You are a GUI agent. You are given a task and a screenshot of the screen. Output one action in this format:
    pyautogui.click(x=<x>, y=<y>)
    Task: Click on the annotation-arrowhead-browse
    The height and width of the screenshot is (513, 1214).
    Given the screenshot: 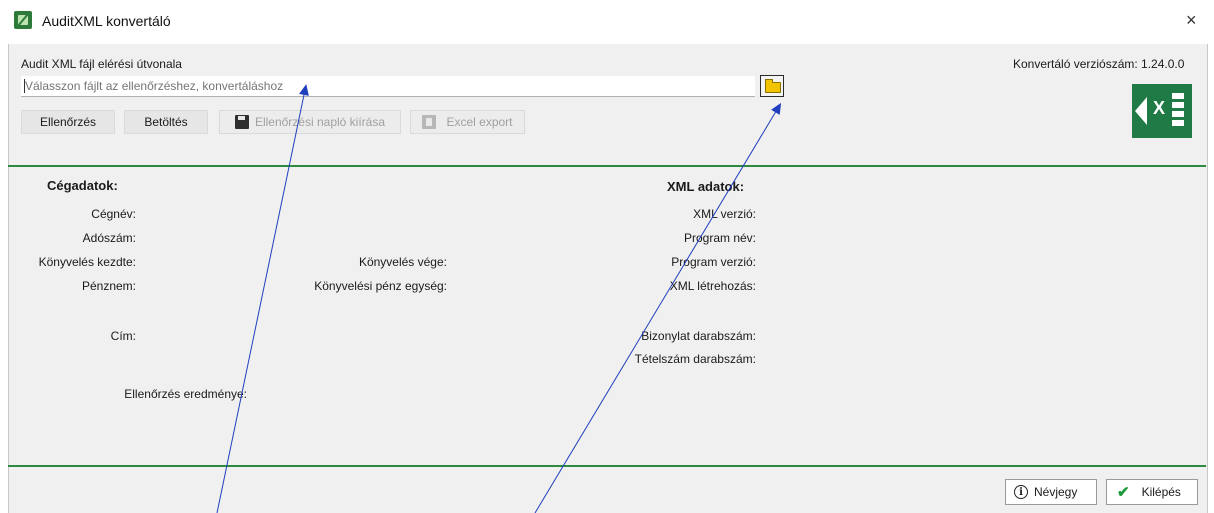 What is the action you would take?
    pyautogui.click(x=776, y=108)
    